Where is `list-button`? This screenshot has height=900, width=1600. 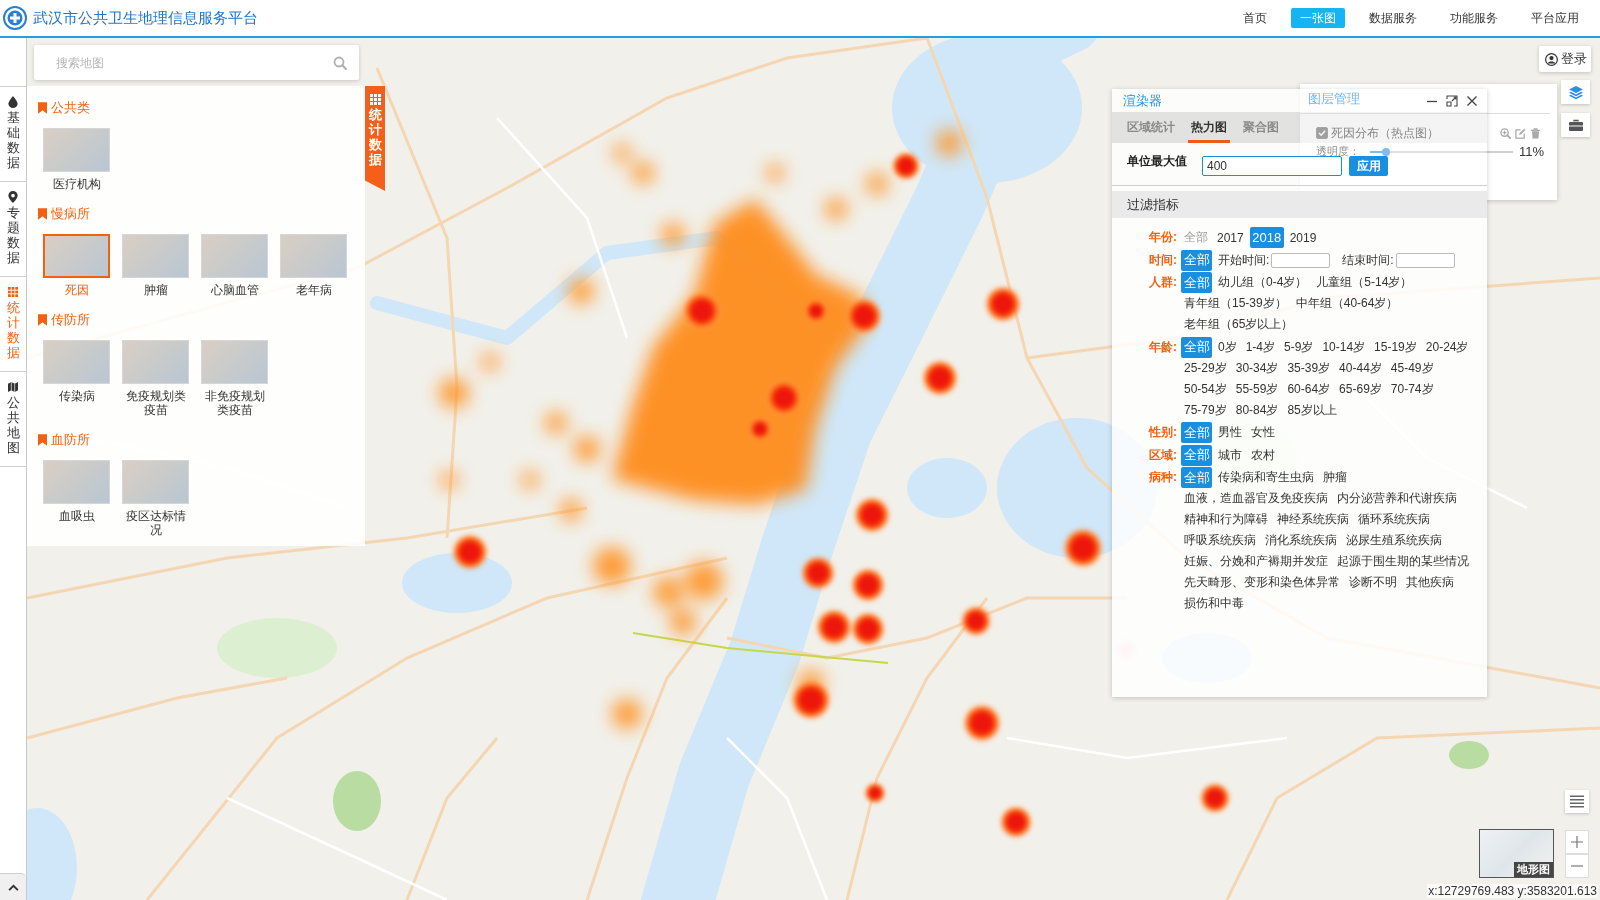
list-button is located at coordinates (1577, 801).